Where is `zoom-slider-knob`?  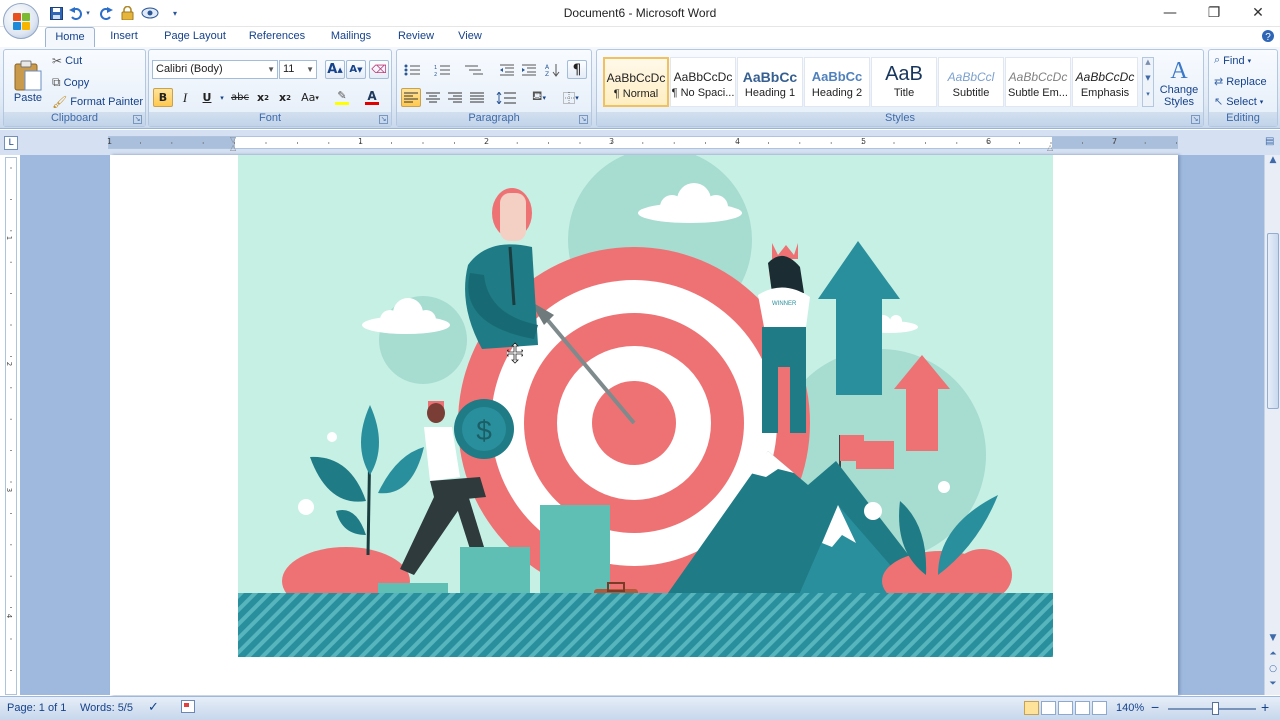 zoom-slider-knob is located at coordinates (1215, 708).